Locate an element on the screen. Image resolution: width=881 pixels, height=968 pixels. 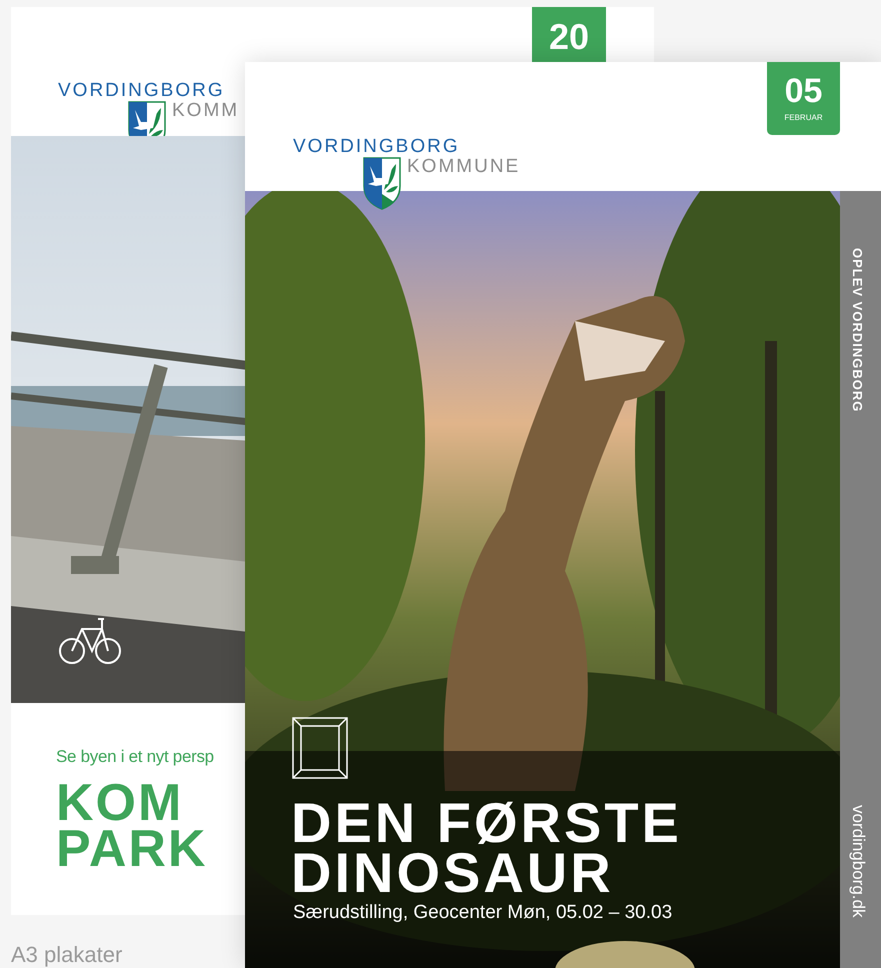
date-month: FEBRUAR is located at coordinates (803, 118).